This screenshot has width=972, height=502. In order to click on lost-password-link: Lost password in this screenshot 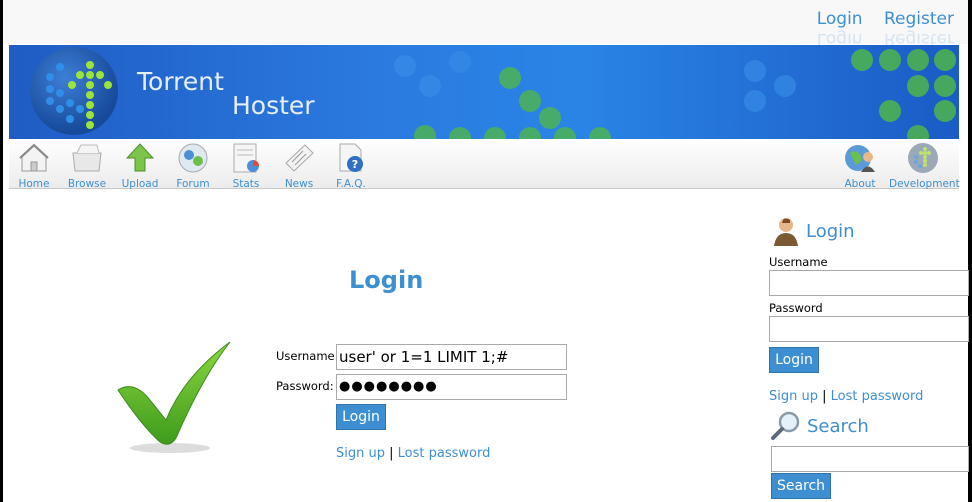, I will do `click(444, 453)`.